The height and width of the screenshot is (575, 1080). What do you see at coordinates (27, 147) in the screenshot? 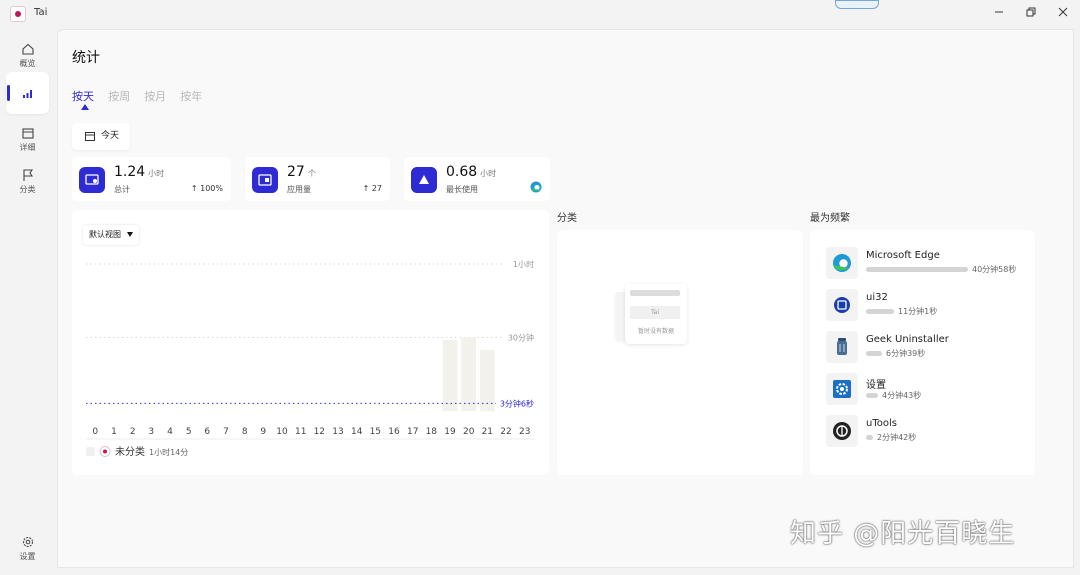
I see `sidebar-item-label: 详细` at bounding box center [27, 147].